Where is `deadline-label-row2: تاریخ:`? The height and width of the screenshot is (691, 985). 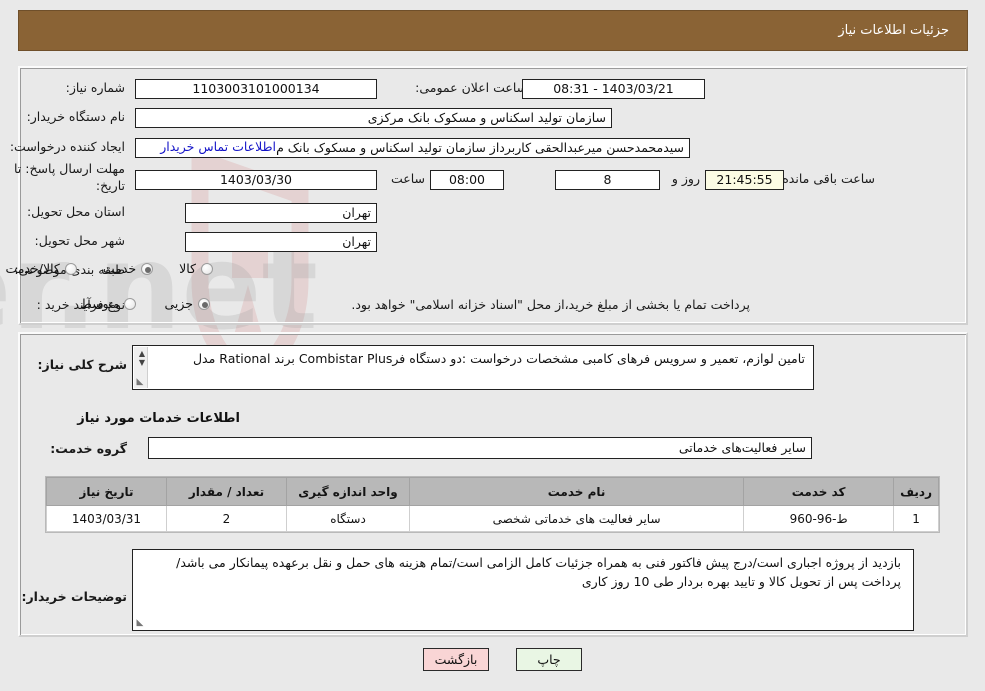 deadline-label-row2: تاریخ: is located at coordinates (110, 185).